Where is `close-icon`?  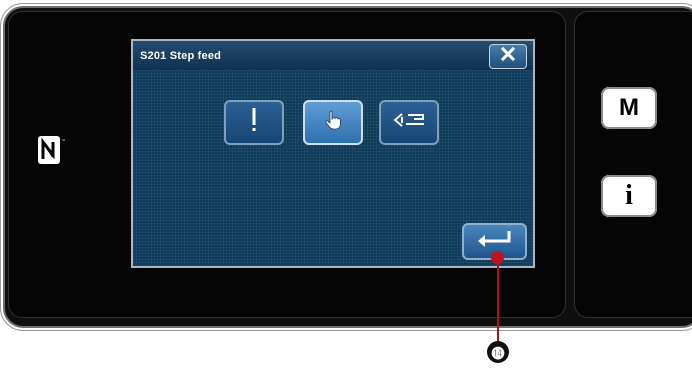
close-icon is located at coordinates (508, 56).